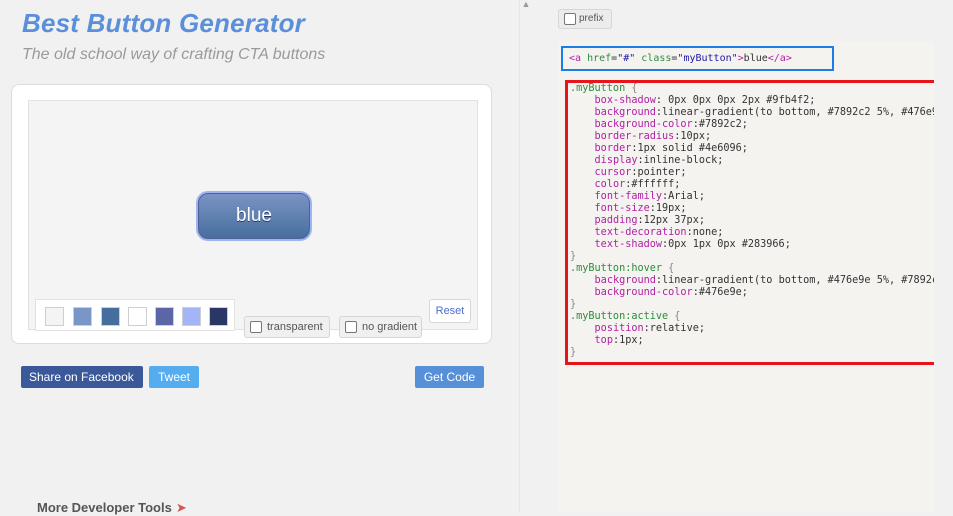 The width and height of the screenshot is (953, 516). What do you see at coordinates (619, 340) in the screenshot?
I see `css-declaration-line: top:1px;` at bounding box center [619, 340].